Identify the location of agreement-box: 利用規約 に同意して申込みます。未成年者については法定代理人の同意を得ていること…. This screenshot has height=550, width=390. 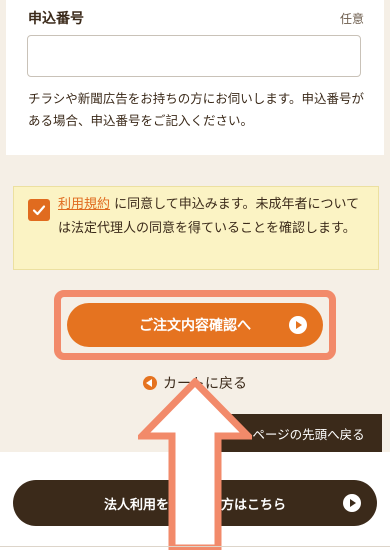
(196, 228).